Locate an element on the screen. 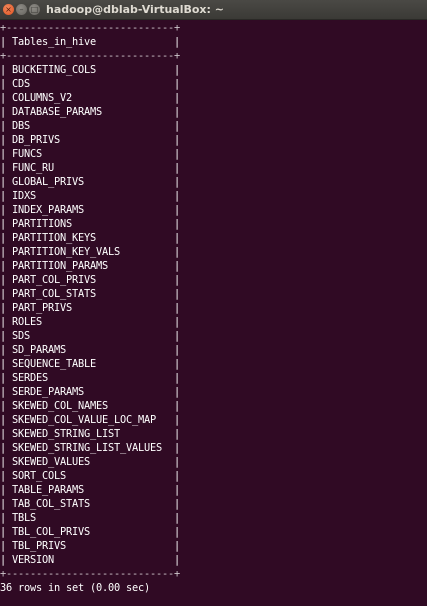 The width and height of the screenshot is (427, 606). minimize-icon: – is located at coordinates (21, 9).